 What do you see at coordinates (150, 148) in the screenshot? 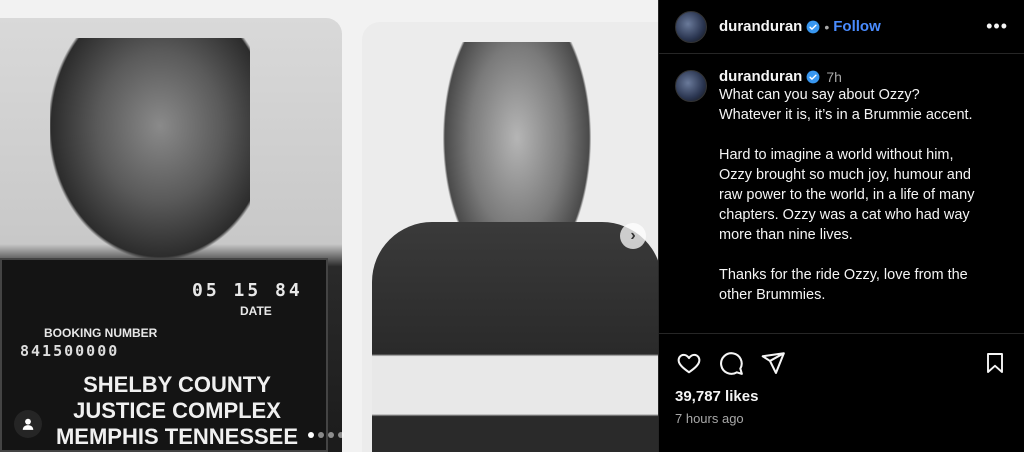
I see `profile-silhouette` at bounding box center [150, 148].